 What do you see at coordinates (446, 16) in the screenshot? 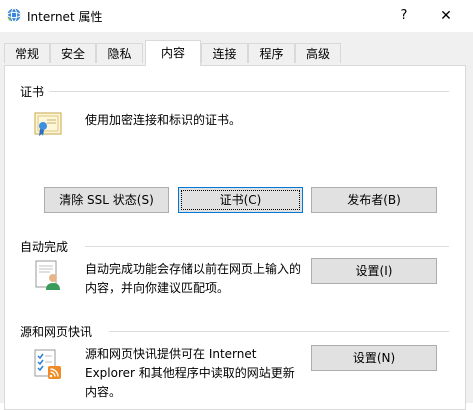
I see `close-button: ✕` at bounding box center [446, 16].